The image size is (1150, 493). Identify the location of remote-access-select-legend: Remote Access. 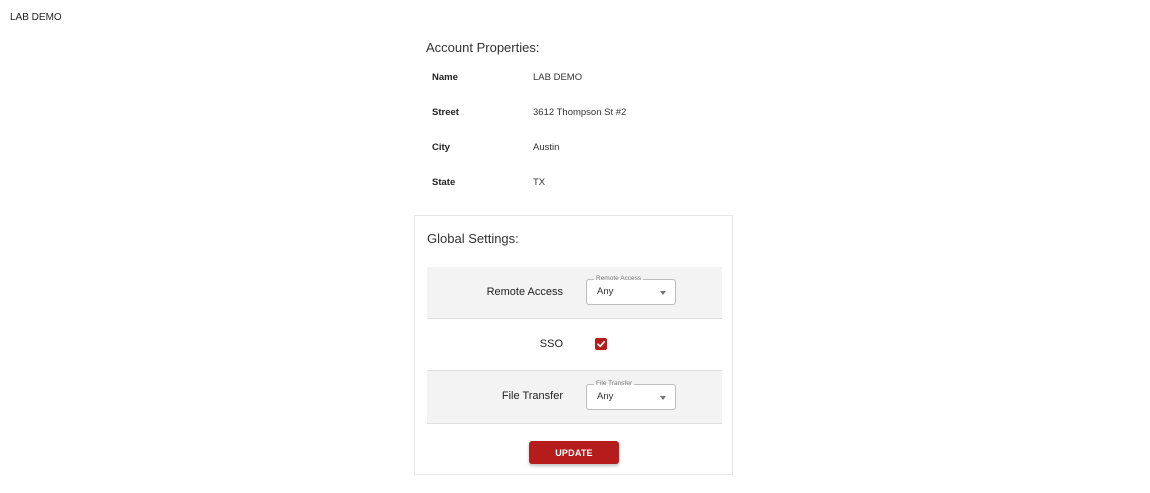
(619, 279).